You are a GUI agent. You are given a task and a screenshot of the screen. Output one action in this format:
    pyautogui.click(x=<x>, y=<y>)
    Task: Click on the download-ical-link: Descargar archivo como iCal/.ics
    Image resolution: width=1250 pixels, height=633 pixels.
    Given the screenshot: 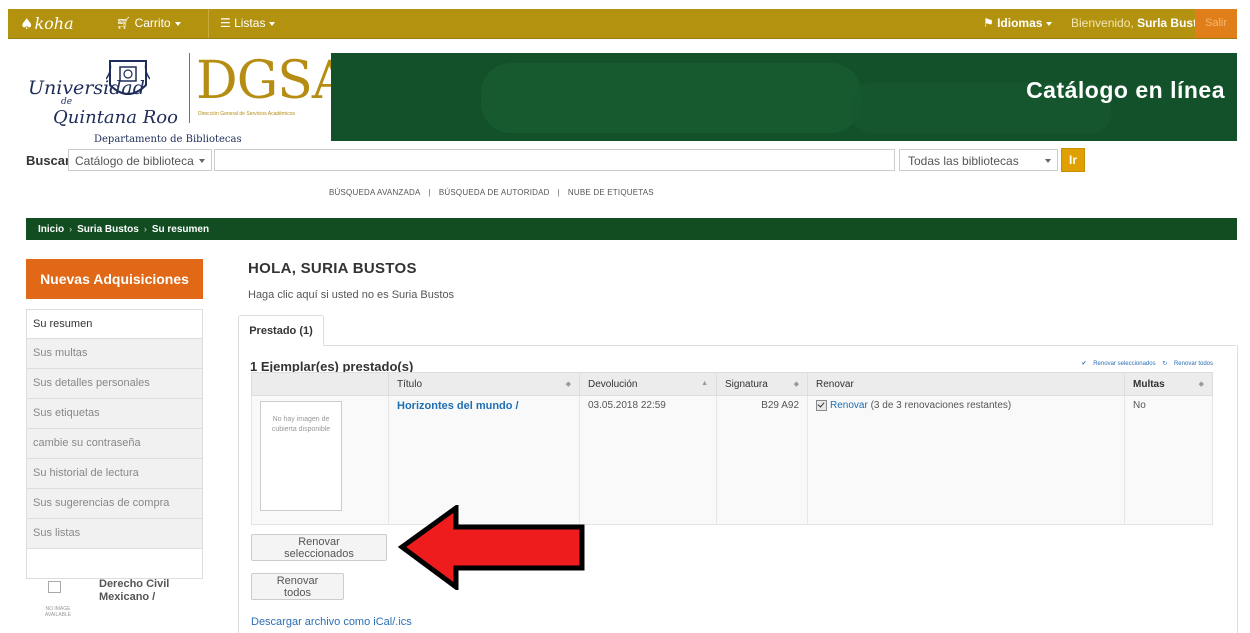 What is the action you would take?
    pyautogui.click(x=331, y=622)
    